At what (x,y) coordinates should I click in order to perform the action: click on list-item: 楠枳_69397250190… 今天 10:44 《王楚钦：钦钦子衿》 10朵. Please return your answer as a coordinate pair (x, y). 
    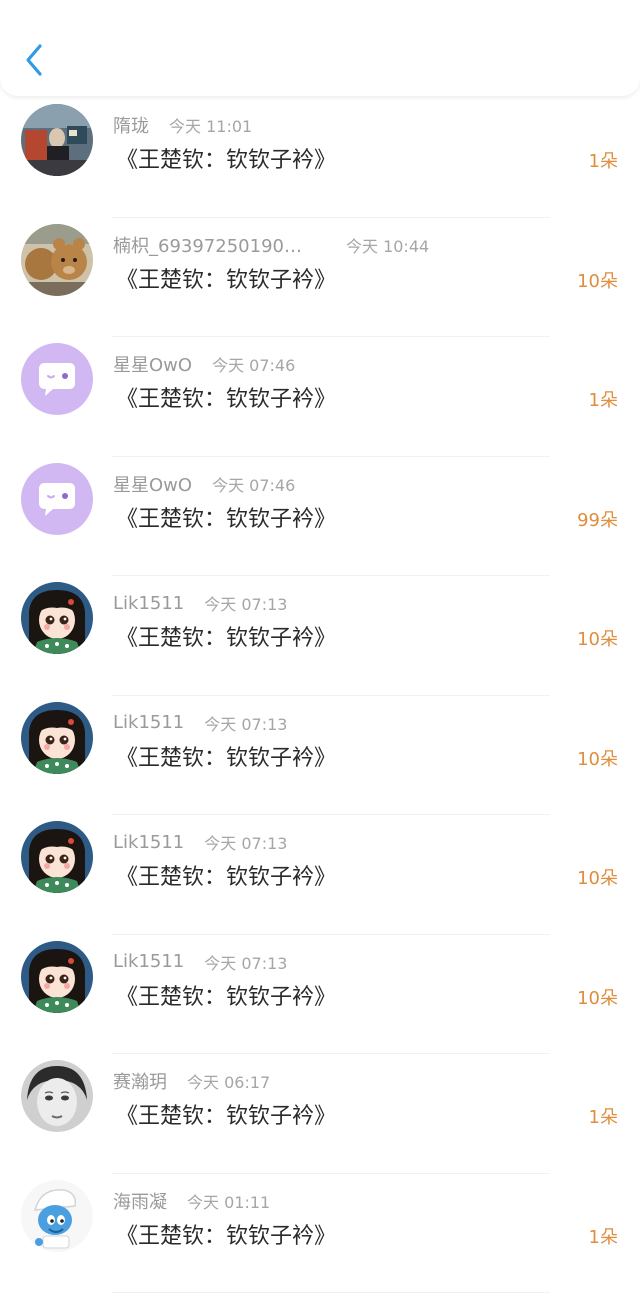
    Looking at the image, I should click on (320, 277).